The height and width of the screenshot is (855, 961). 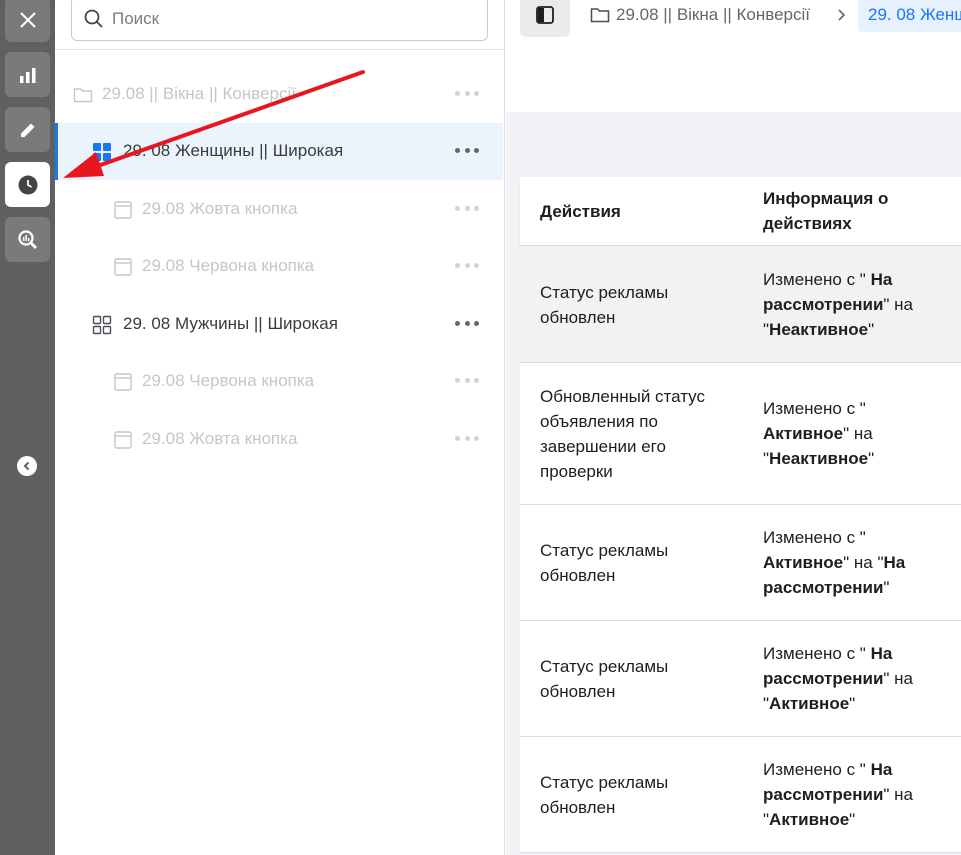 I want to click on tree-item-adset-men: 29. 08 Мужчины || Широкая, so click(x=279, y=324).